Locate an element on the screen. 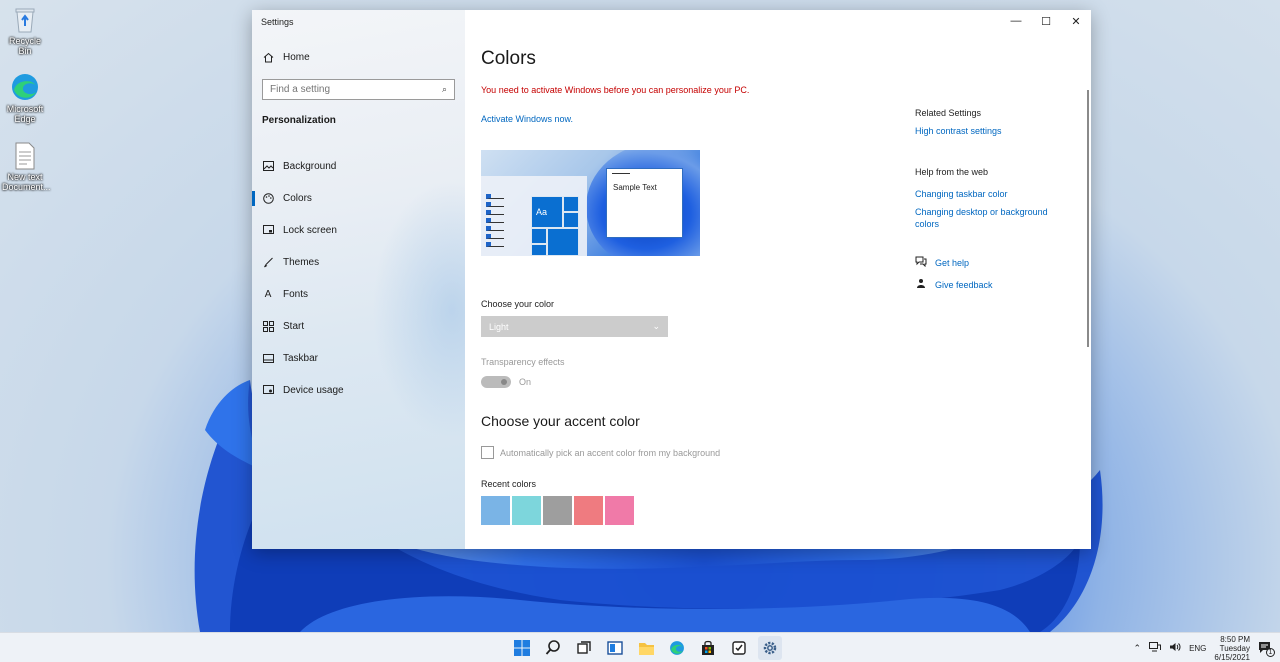 This screenshot has height=662, width=1280. sidebar-item-label: Fonts is located at coordinates (296, 294).